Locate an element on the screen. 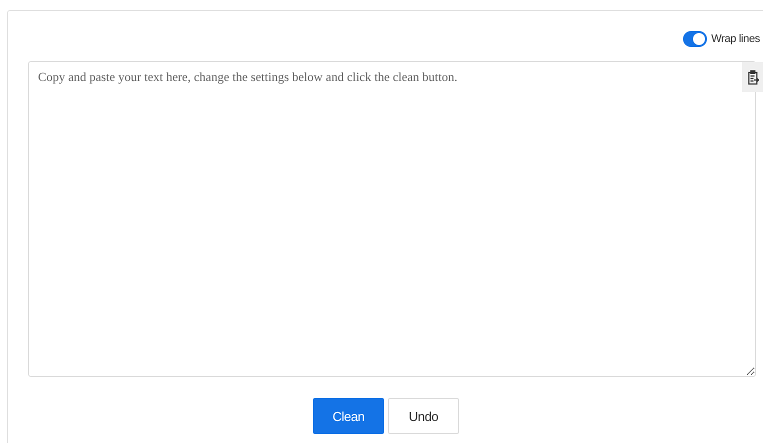 Image resolution: width=763 pixels, height=443 pixels. wrap-toggle is located at coordinates (695, 39).